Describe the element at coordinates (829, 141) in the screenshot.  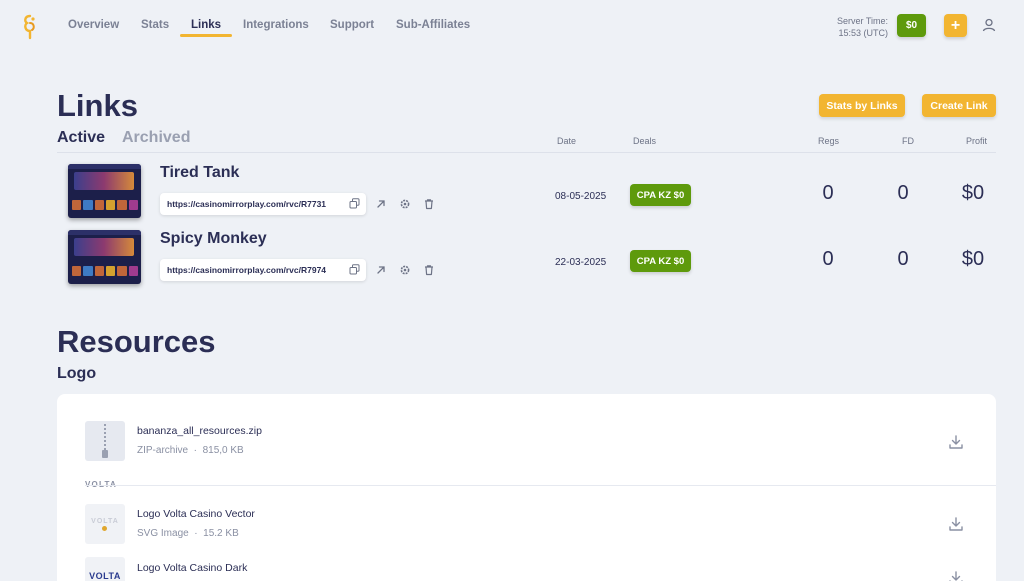
I see `column-header-regs: Regs` at that location.